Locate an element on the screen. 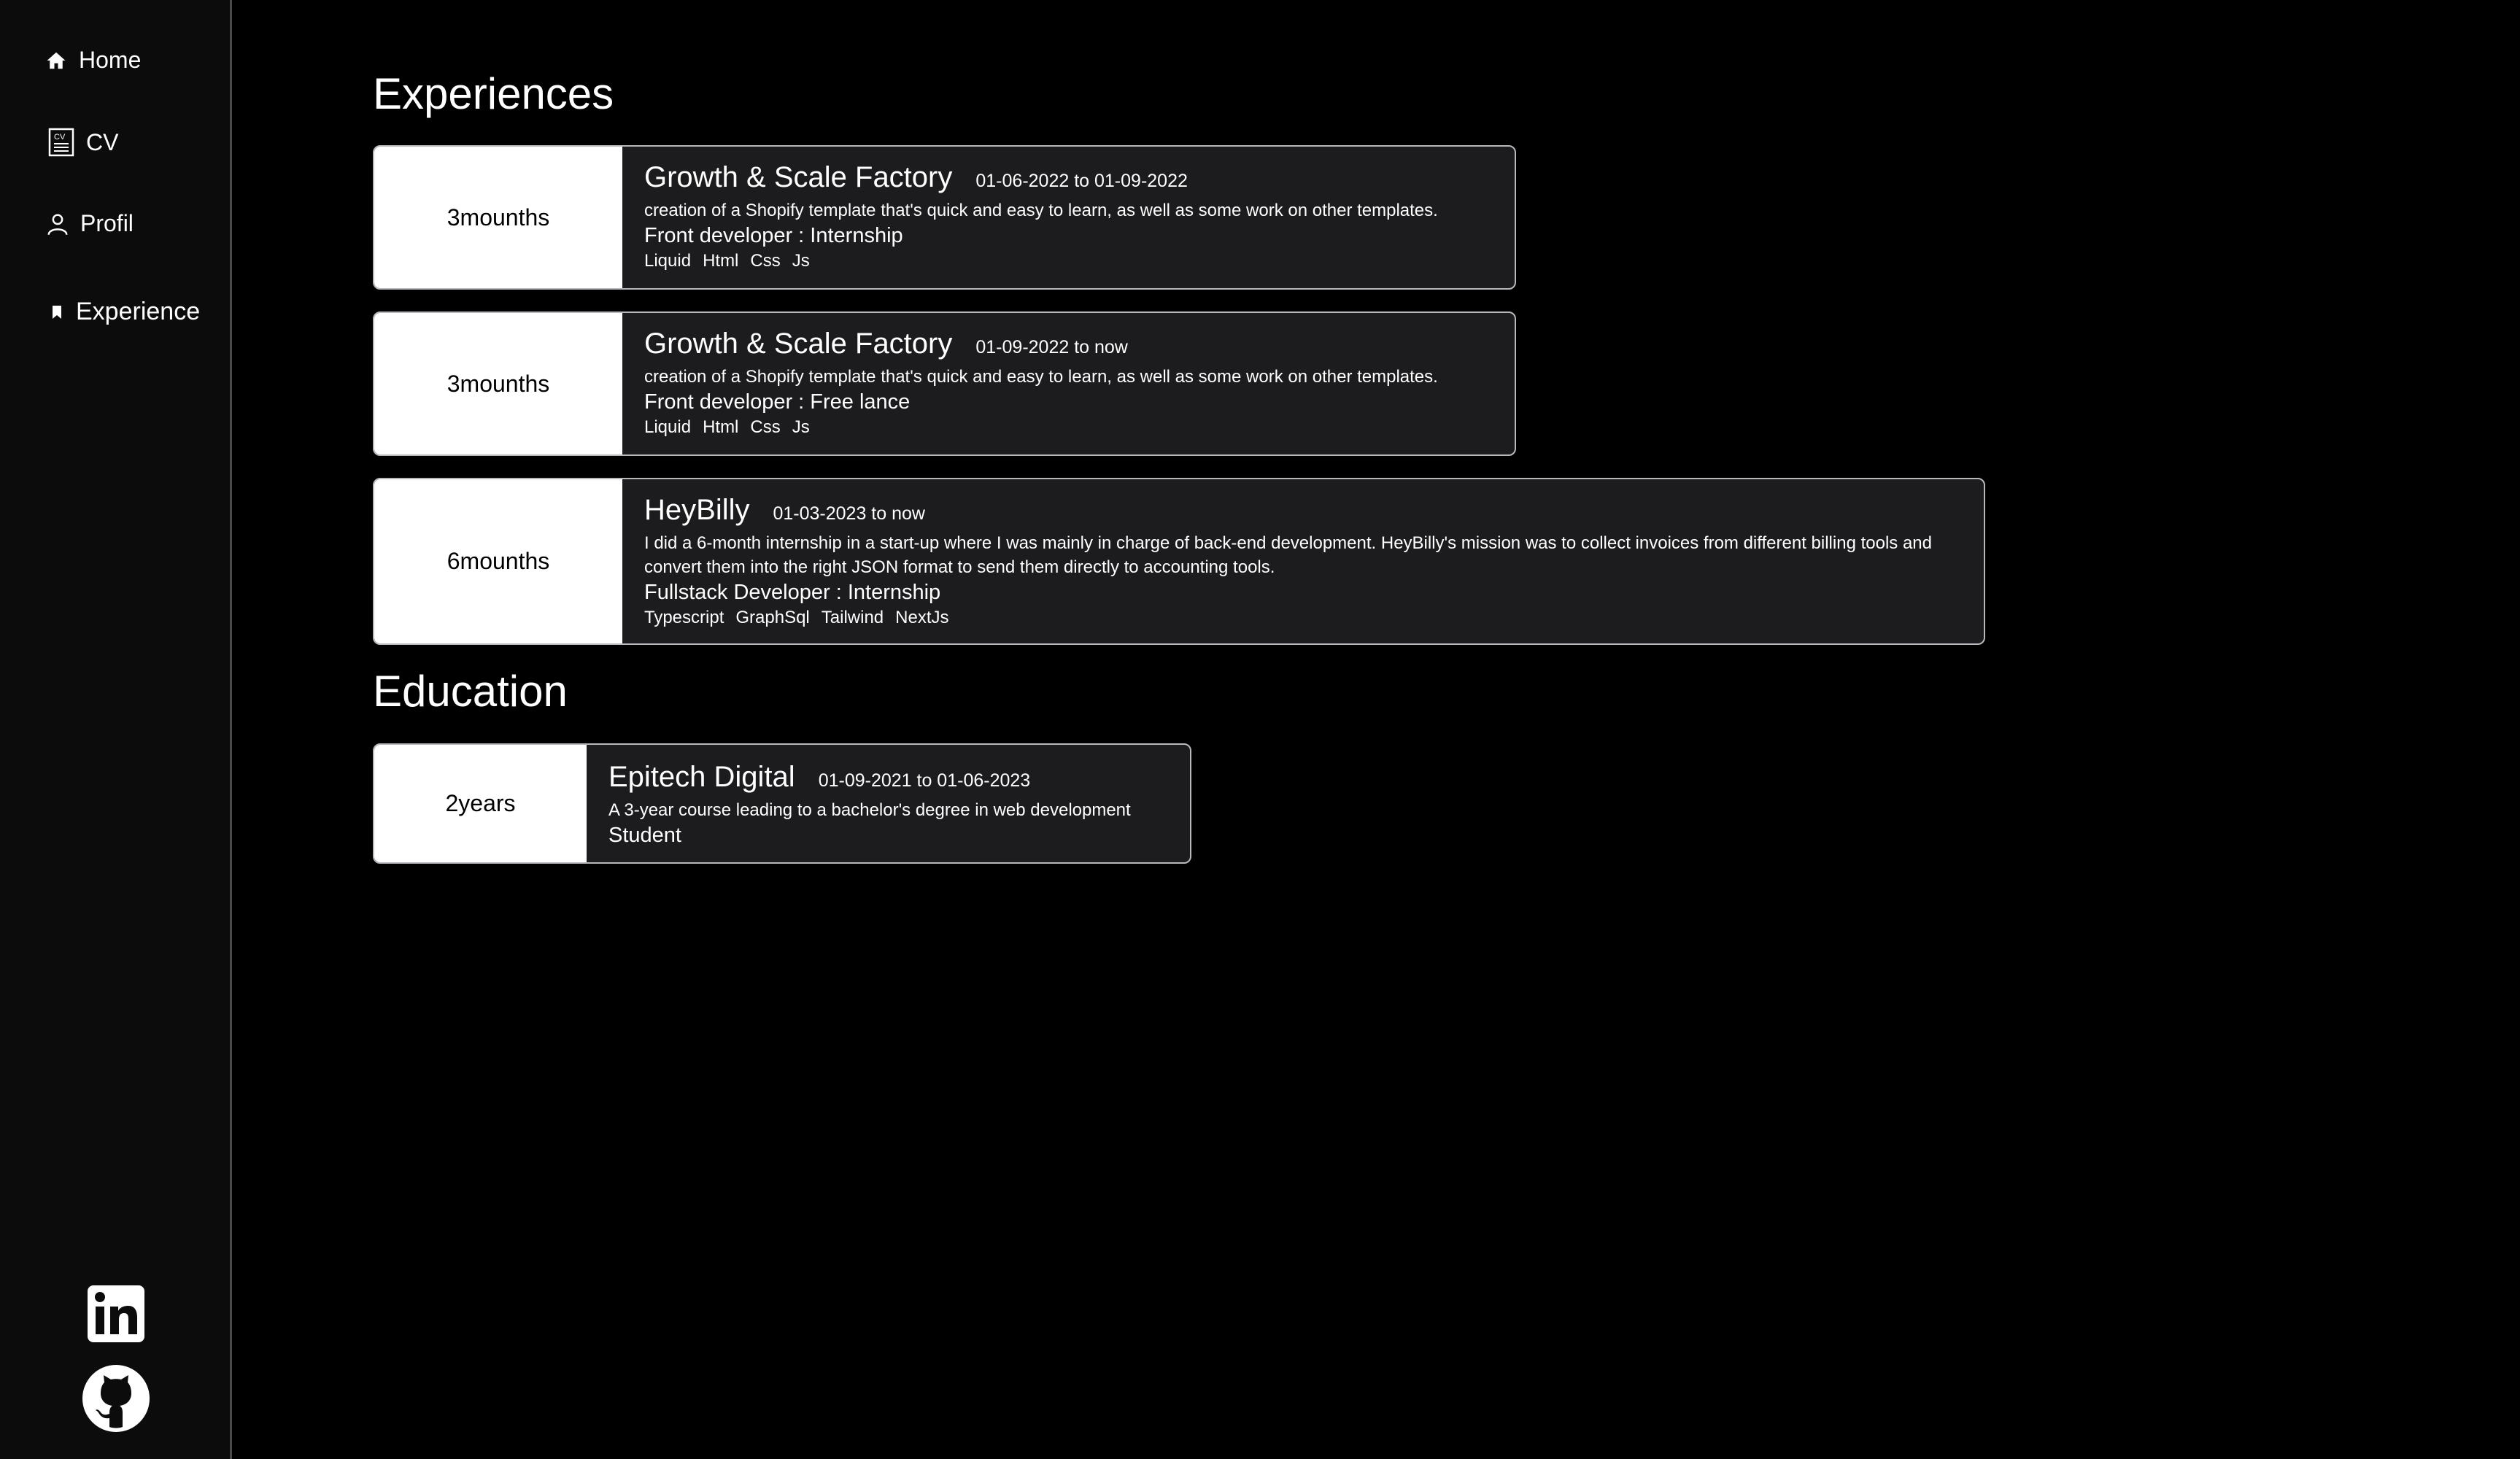 This screenshot has height=1459, width=2520. tech-tags: Typescript GraphSql Tailwind NextJs is located at coordinates (1303, 618).